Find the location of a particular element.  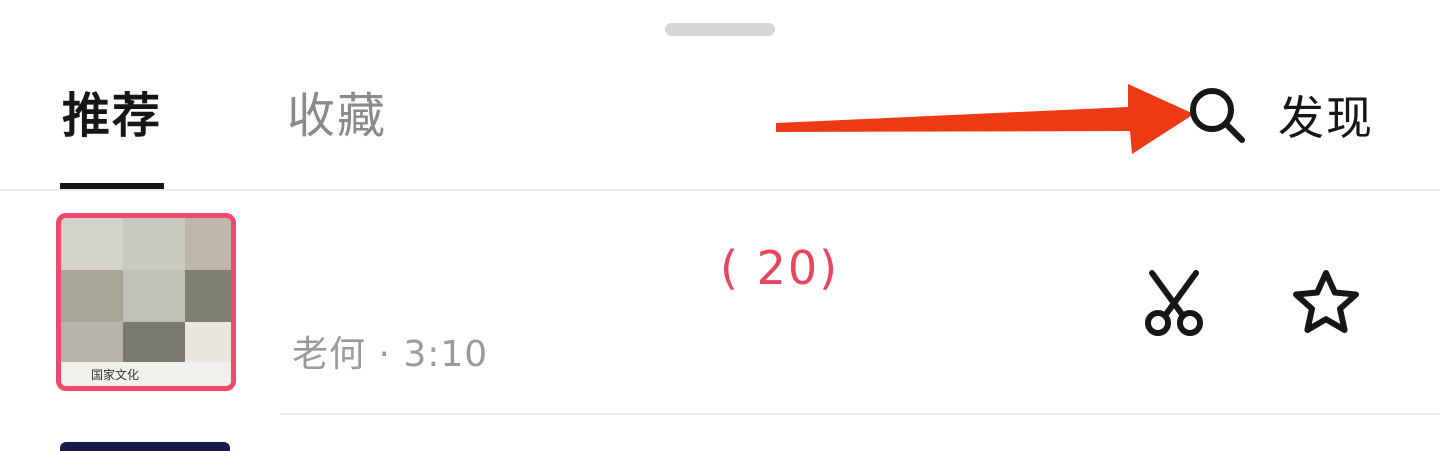

drag-handle is located at coordinates (720, 29).